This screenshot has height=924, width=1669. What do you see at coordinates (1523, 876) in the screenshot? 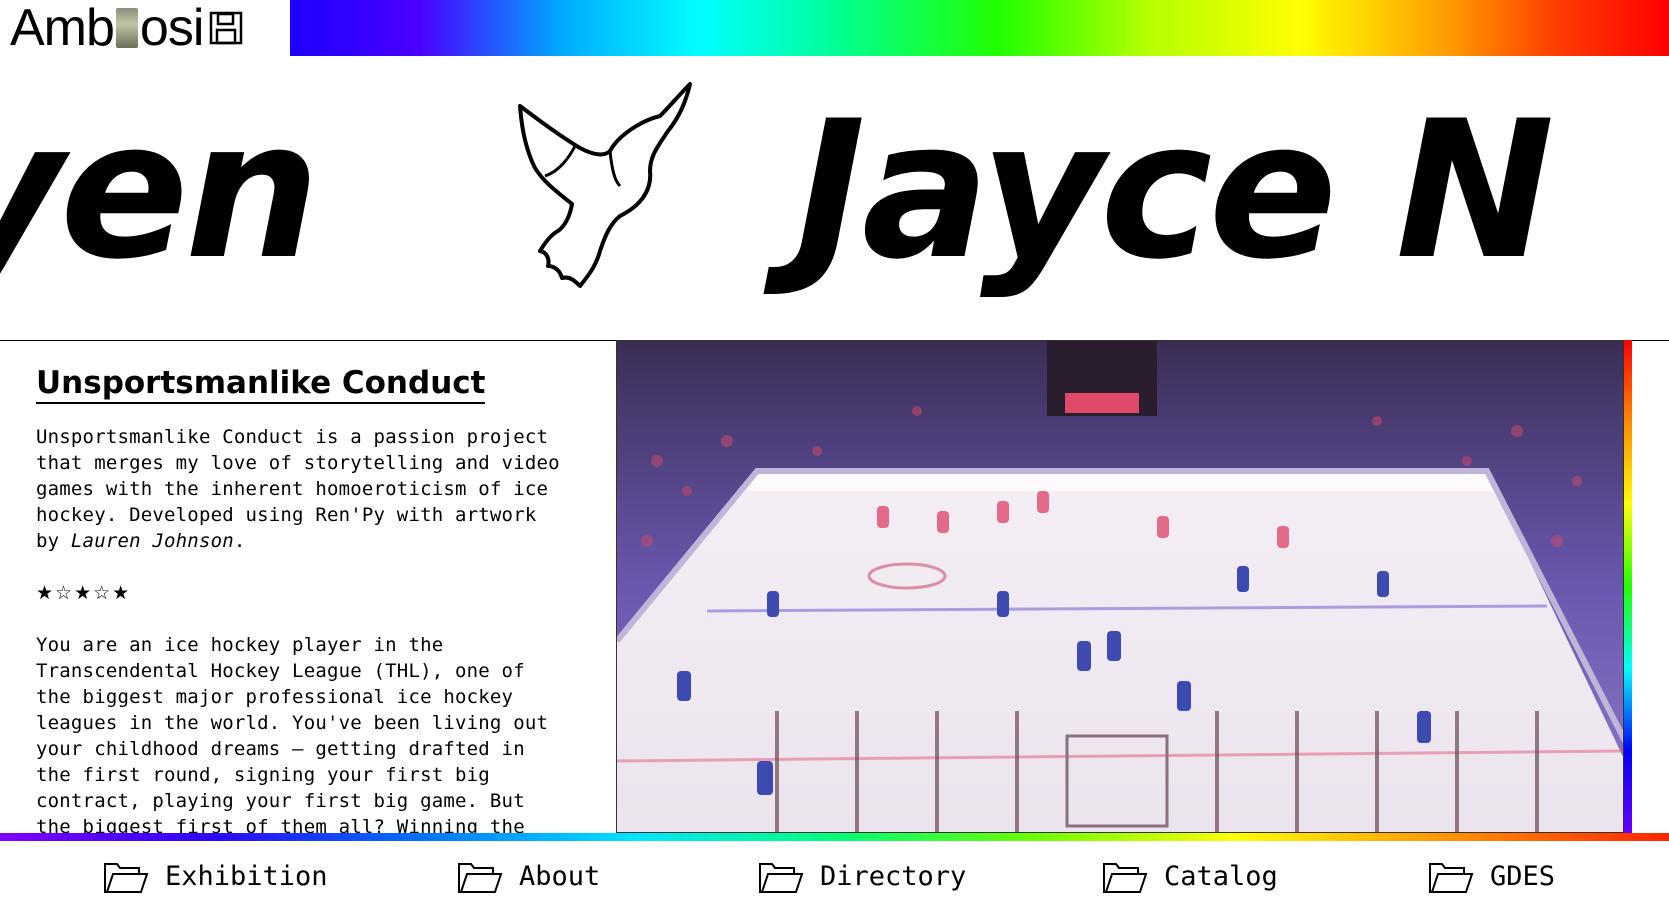
I see `nav-label-gdes: GDES` at bounding box center [1523, 876].